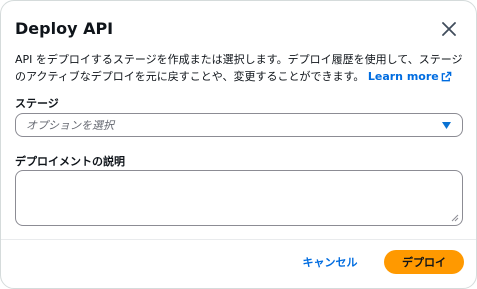 The image size is (477, 289). I want to click on external-link-icon, so click(446, 76).